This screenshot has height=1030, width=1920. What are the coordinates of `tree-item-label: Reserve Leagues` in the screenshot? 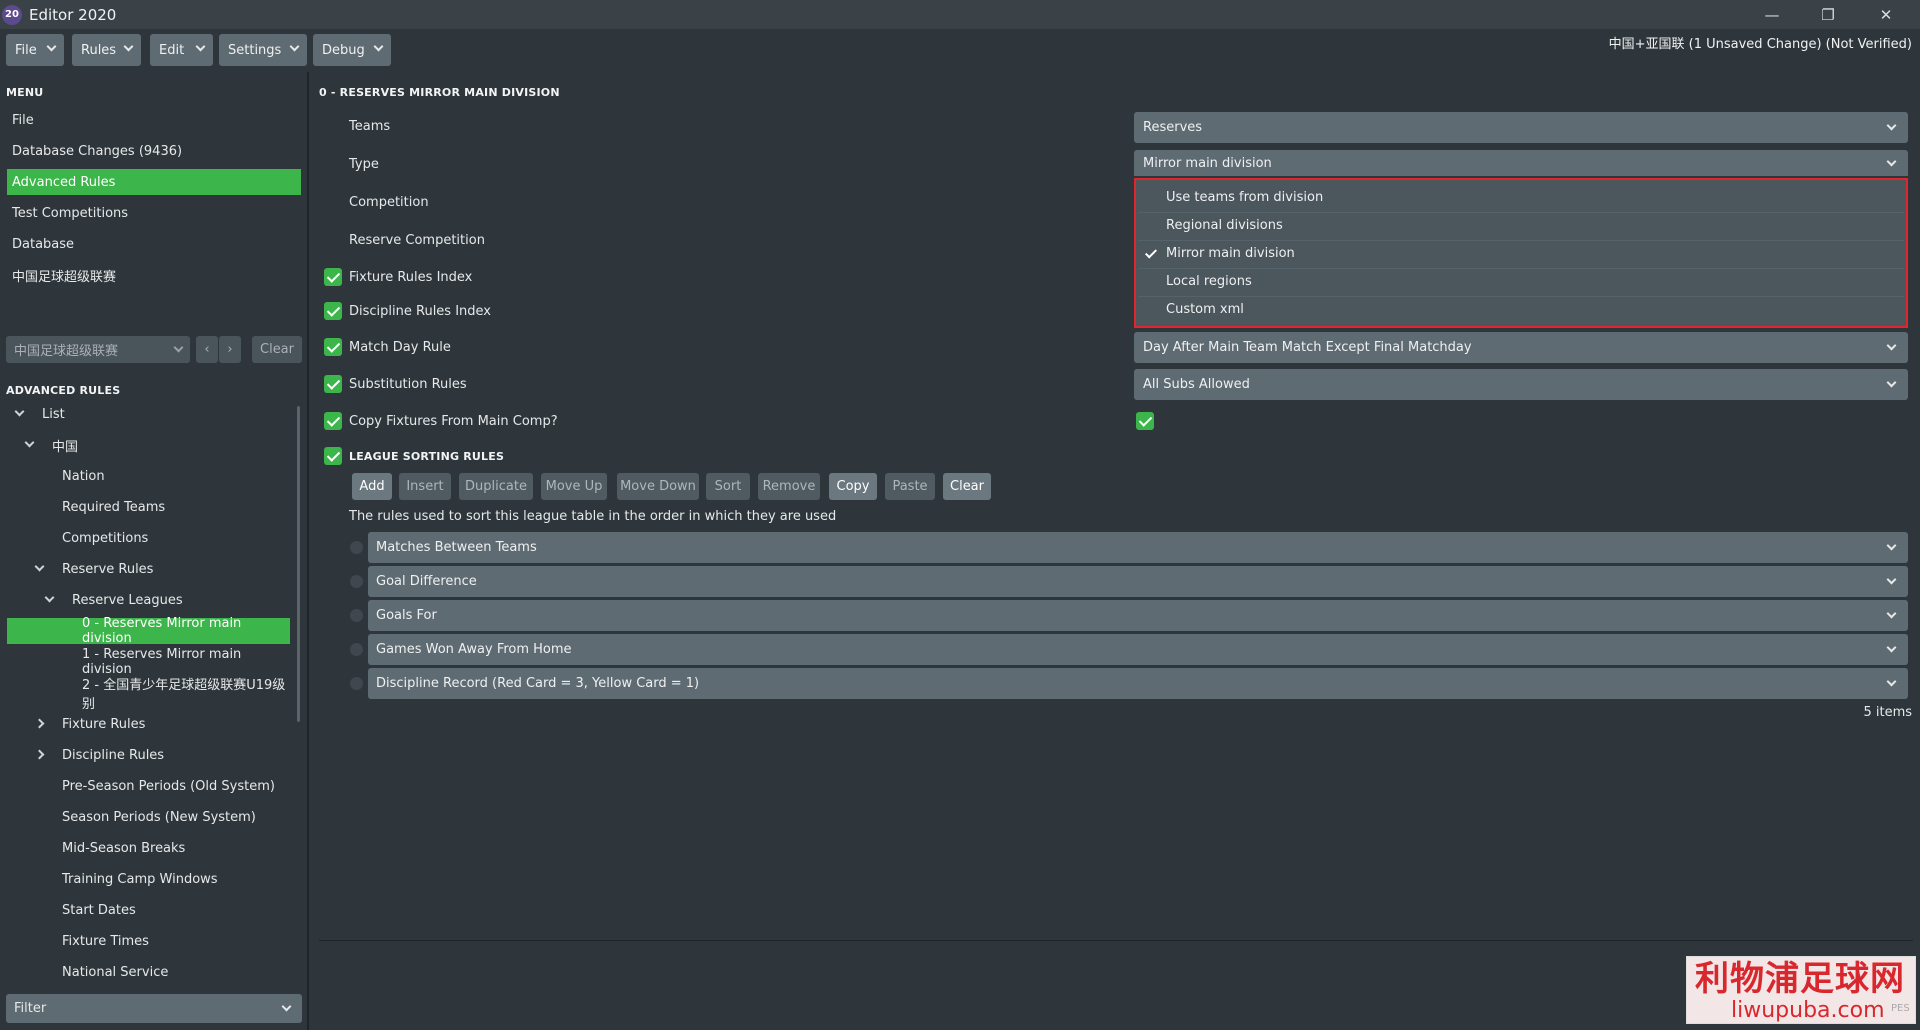 It's located at (127, 600).